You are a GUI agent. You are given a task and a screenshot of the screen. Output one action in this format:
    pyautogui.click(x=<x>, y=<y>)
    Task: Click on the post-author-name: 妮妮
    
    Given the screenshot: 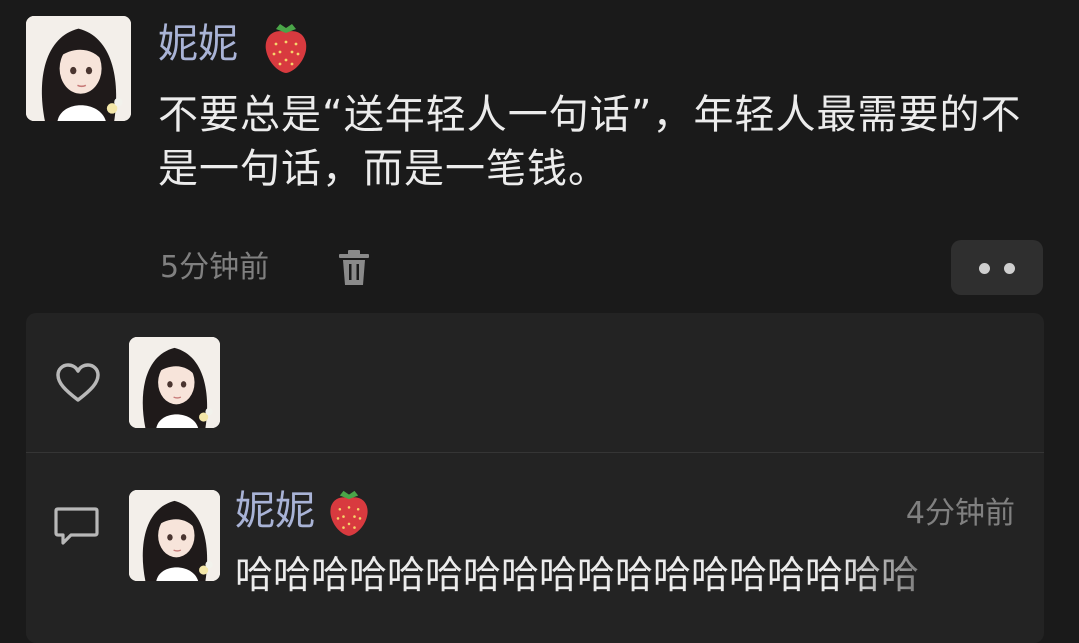 What is the action you would take?
    pyautogui.click(x=198, y=44)
    